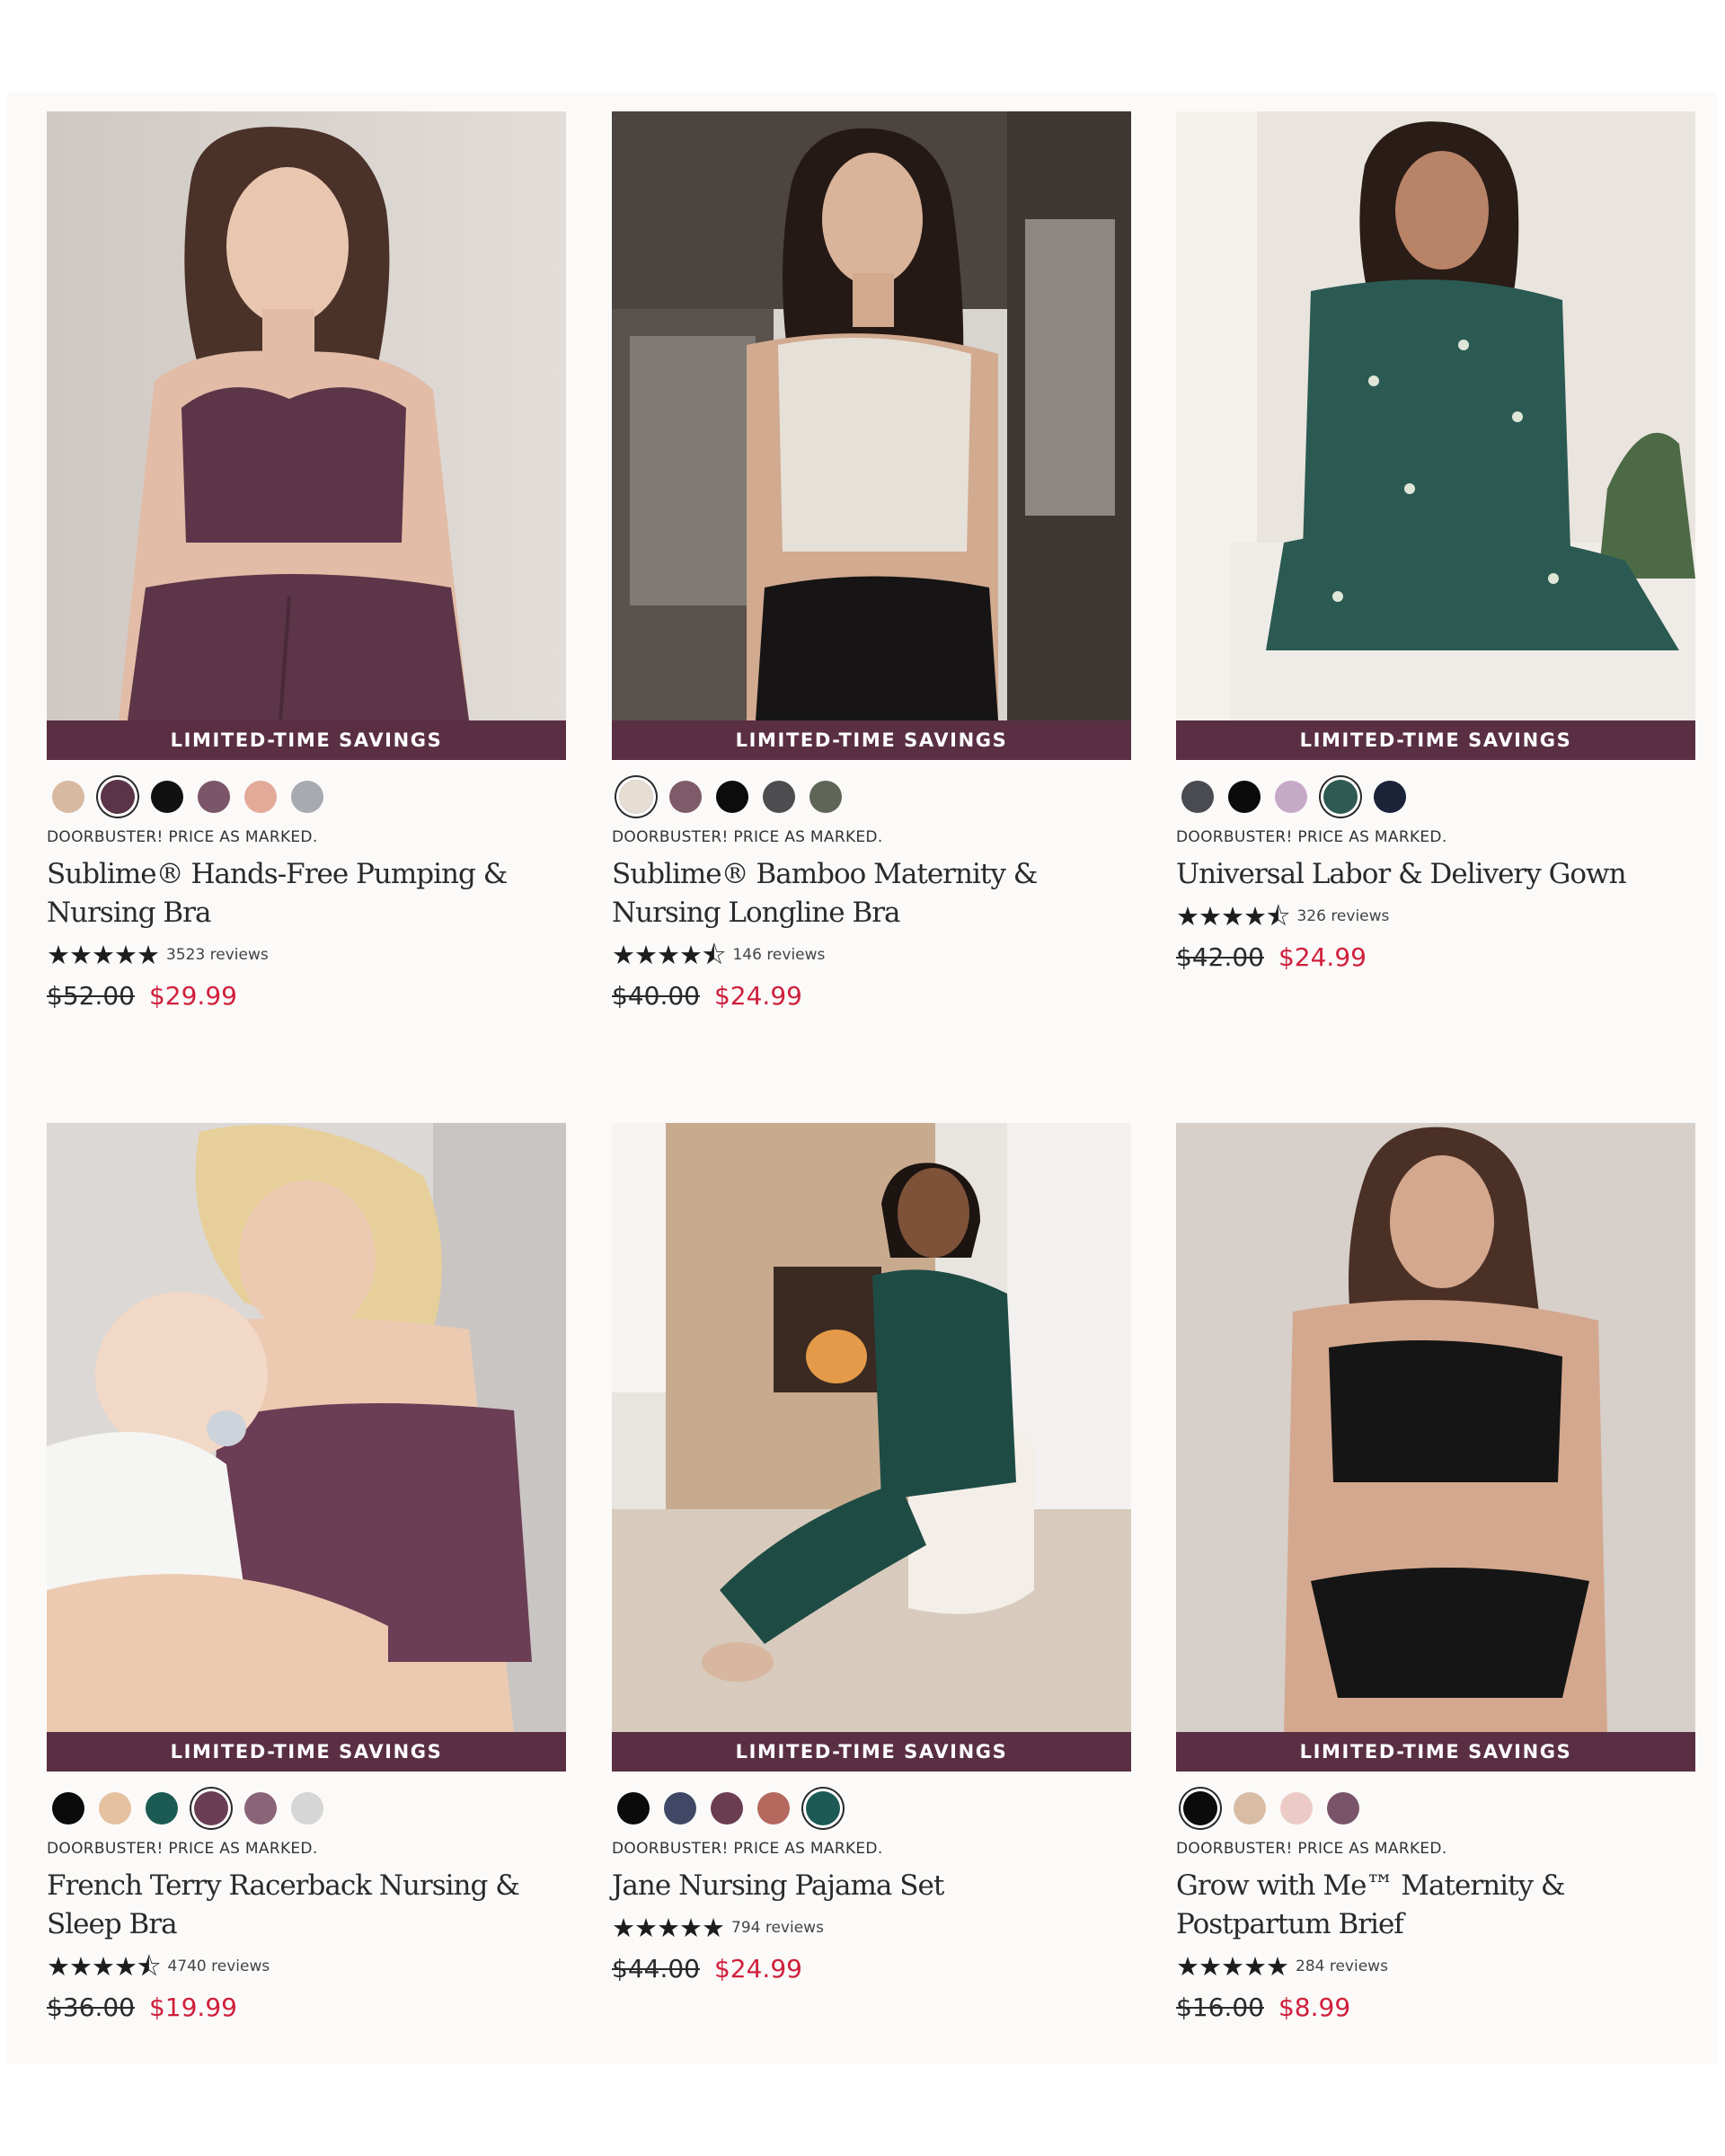  What do you see at coordinates (656, 1969) in the screenshot?
I see `original-price: $44.00` at bounding box center [656, 1969].